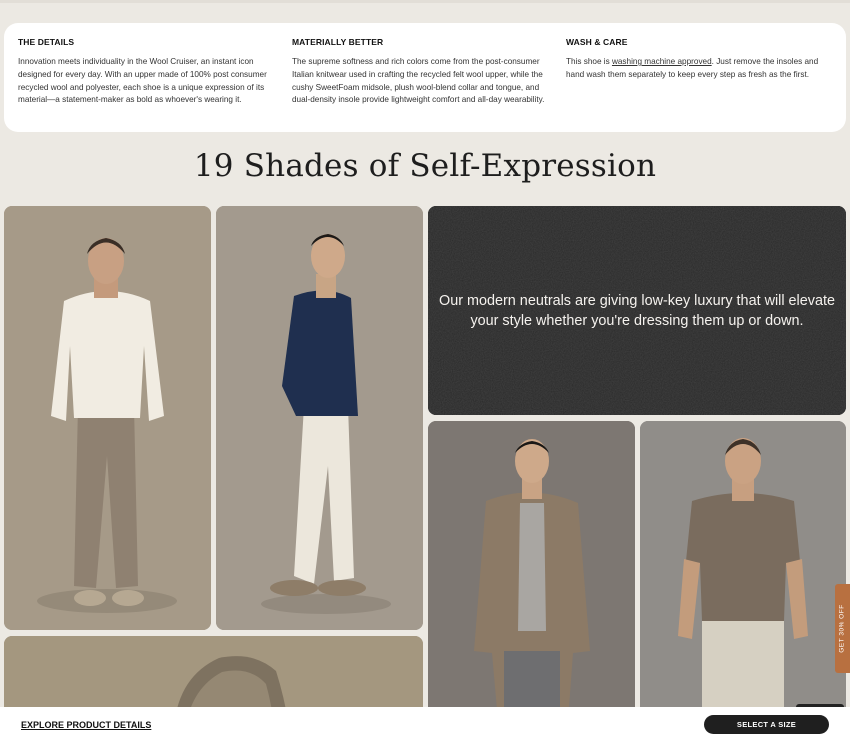  Describe the element at coordinates (86, 725) in the screenshot. I see `explore-product-details-link: EXPLORE PRODUCT DETAILS` at that location.